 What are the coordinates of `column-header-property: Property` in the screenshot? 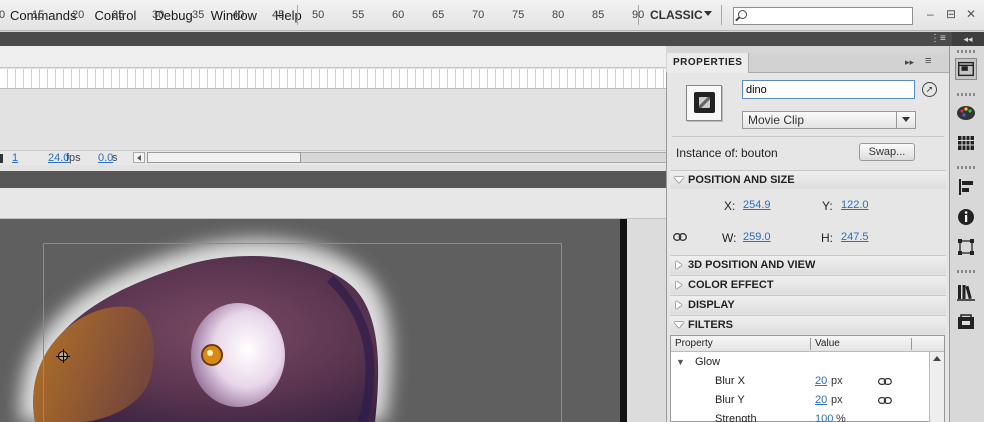 It's located at (694, 343).